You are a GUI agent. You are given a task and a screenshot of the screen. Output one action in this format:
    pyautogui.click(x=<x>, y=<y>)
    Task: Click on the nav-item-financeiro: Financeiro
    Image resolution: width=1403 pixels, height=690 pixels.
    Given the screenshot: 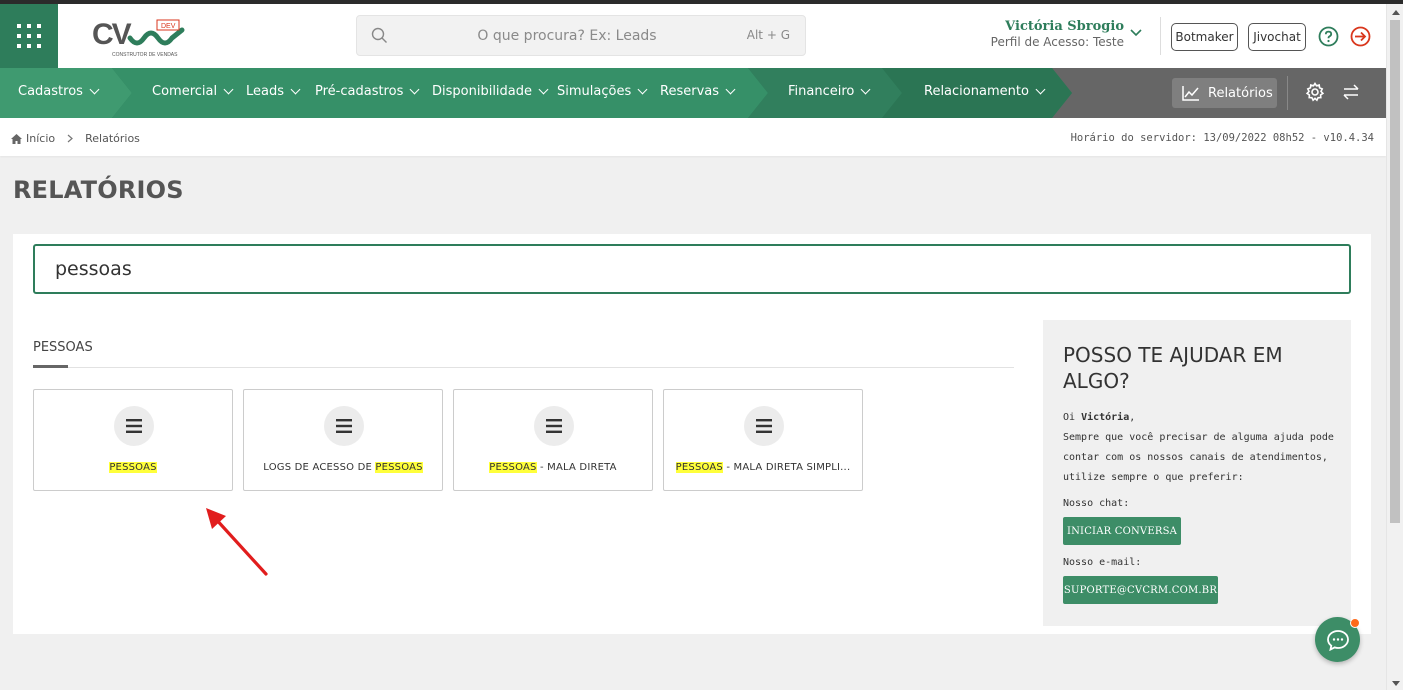 What is the action you would take?
    pyautogui.click(x=829, y=91)
    